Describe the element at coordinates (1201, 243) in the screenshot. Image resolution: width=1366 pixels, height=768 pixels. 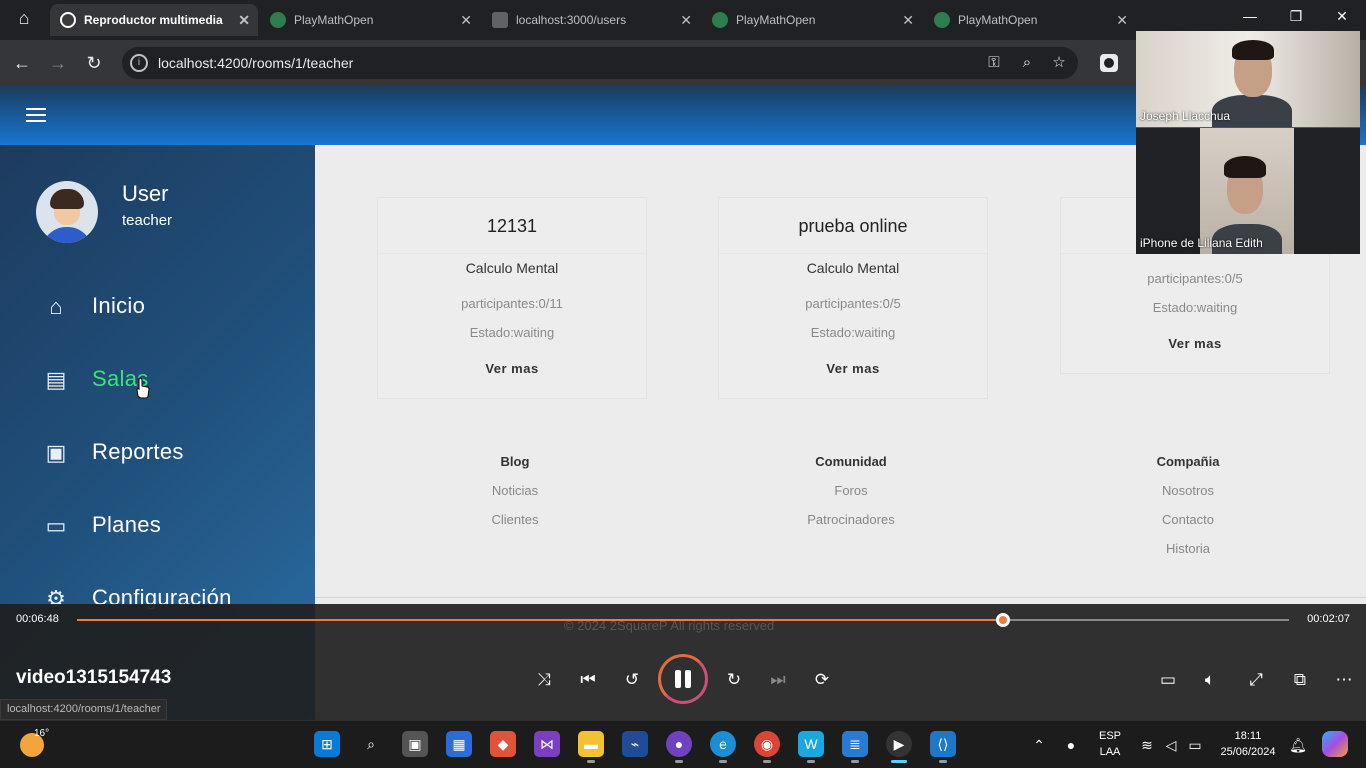
I see `participant-name: iPhone de Liliana Edith` at that location.